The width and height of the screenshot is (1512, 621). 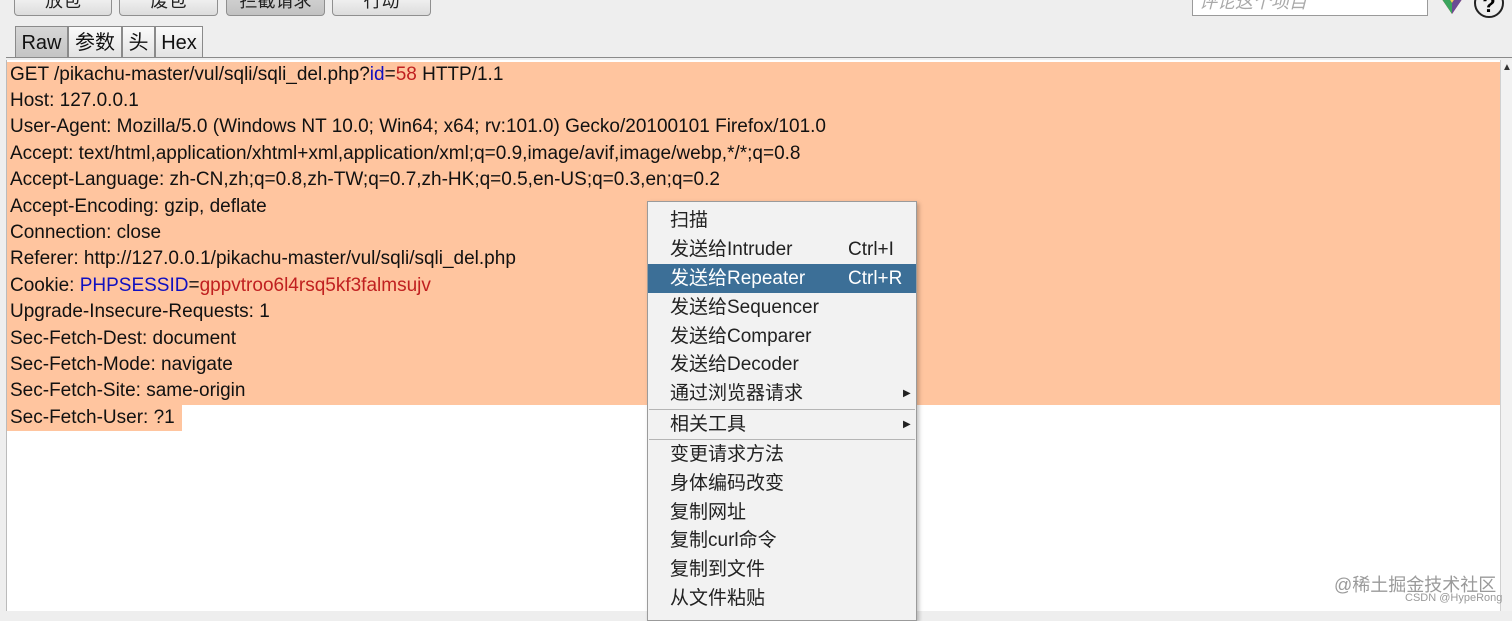 I want to click on comment-input: 评论这个项目, so click(x=1310, y=8).